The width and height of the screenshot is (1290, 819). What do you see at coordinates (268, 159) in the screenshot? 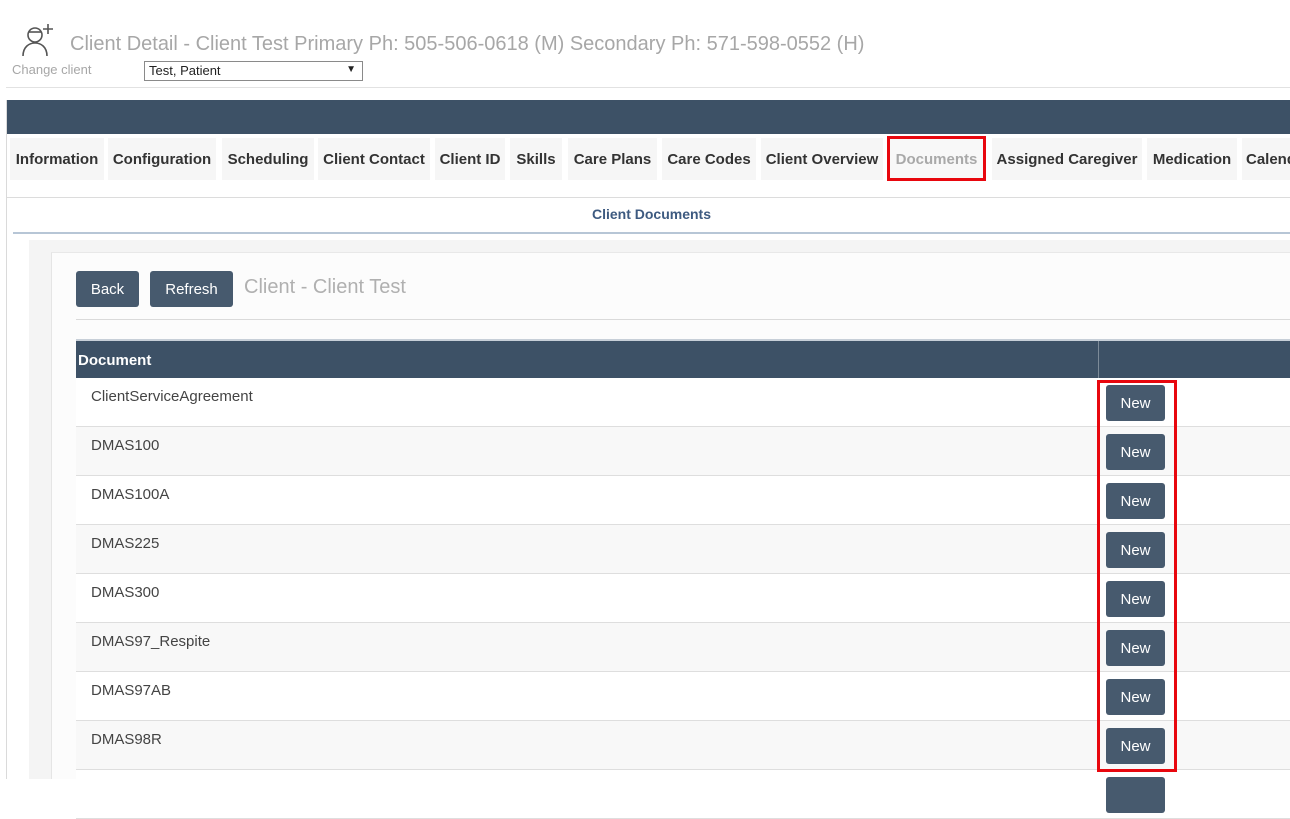
I see `tab-scheduling: Scheduling` at bounding box center [268, 159].